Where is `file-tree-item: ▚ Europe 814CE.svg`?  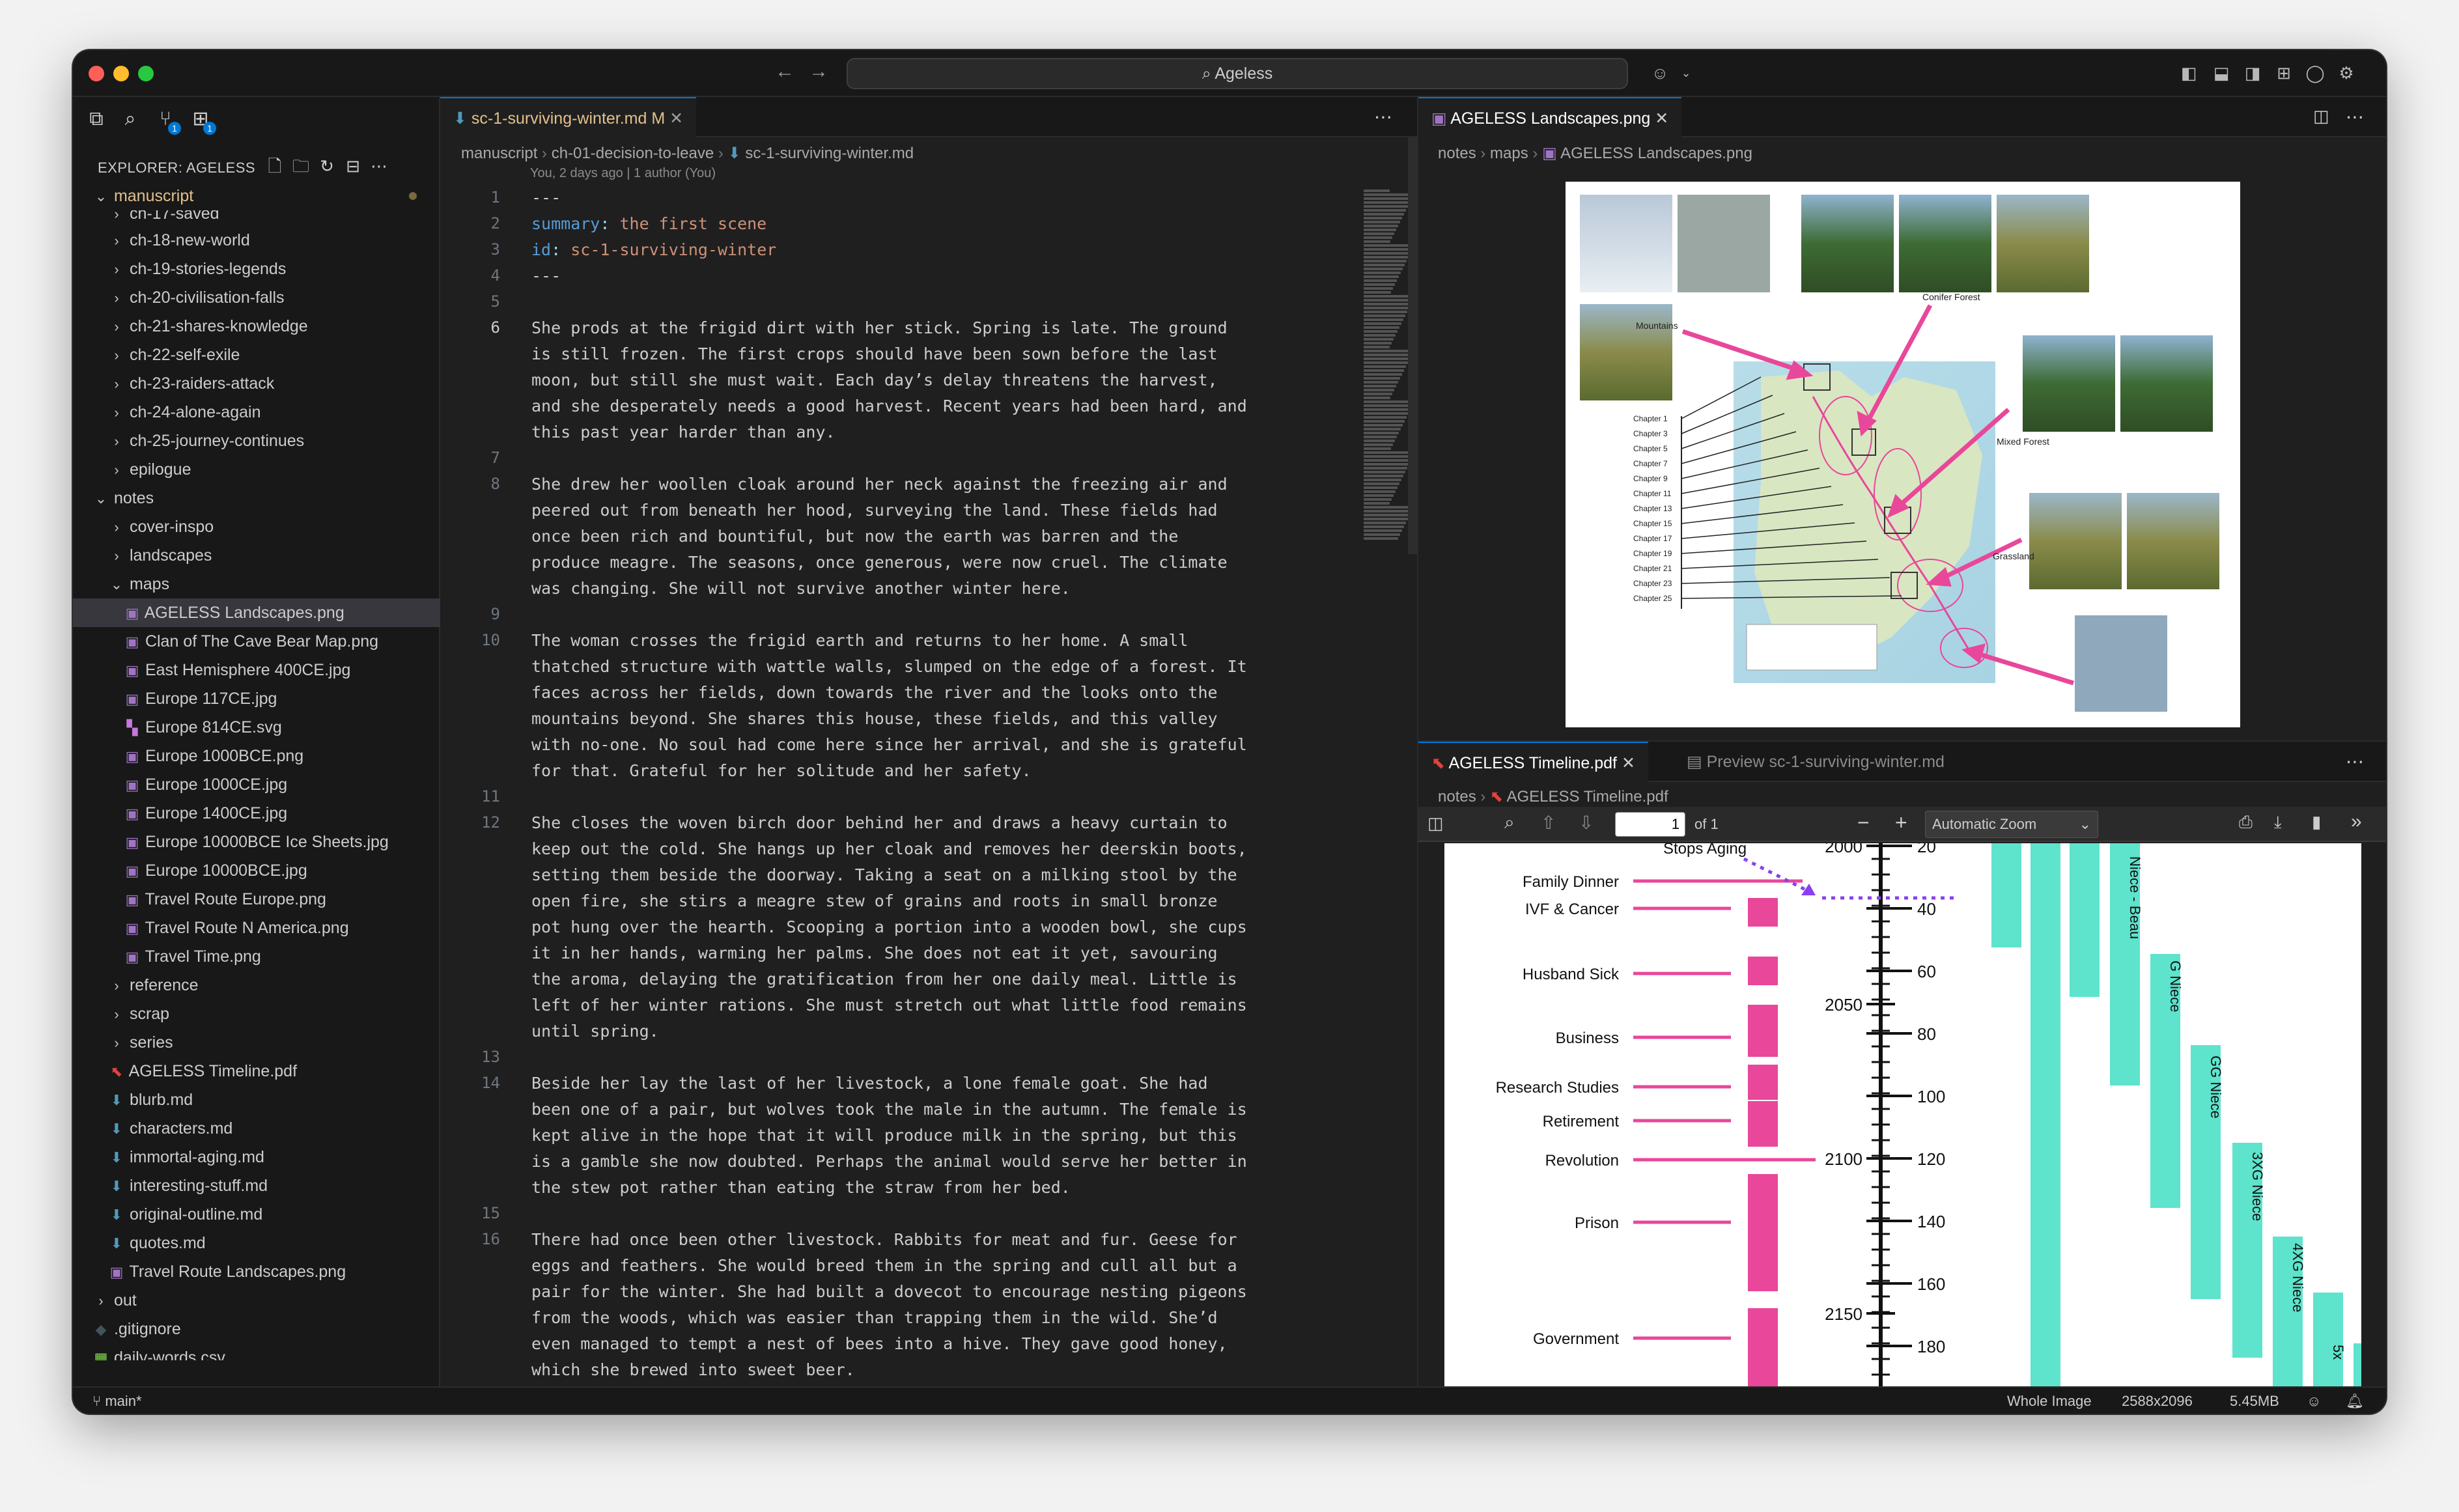
file-tree-item: ▚ Europe 814CE.svg is located at coordinates (256, 728).